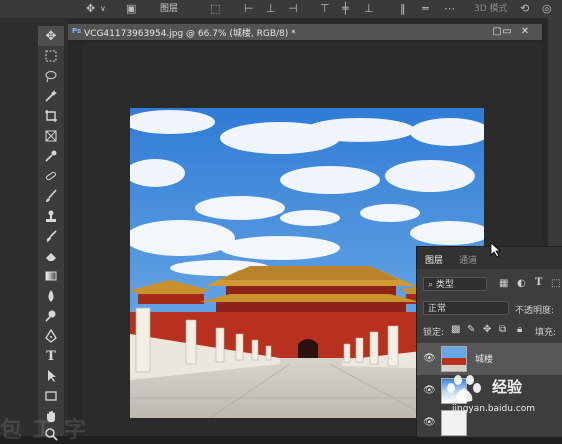 Image resolution: width=562 pixels, height=444 pixels. Describe the element at coordinates (51, 376) in the screenshot. I see `path-selection-icon` at that location.